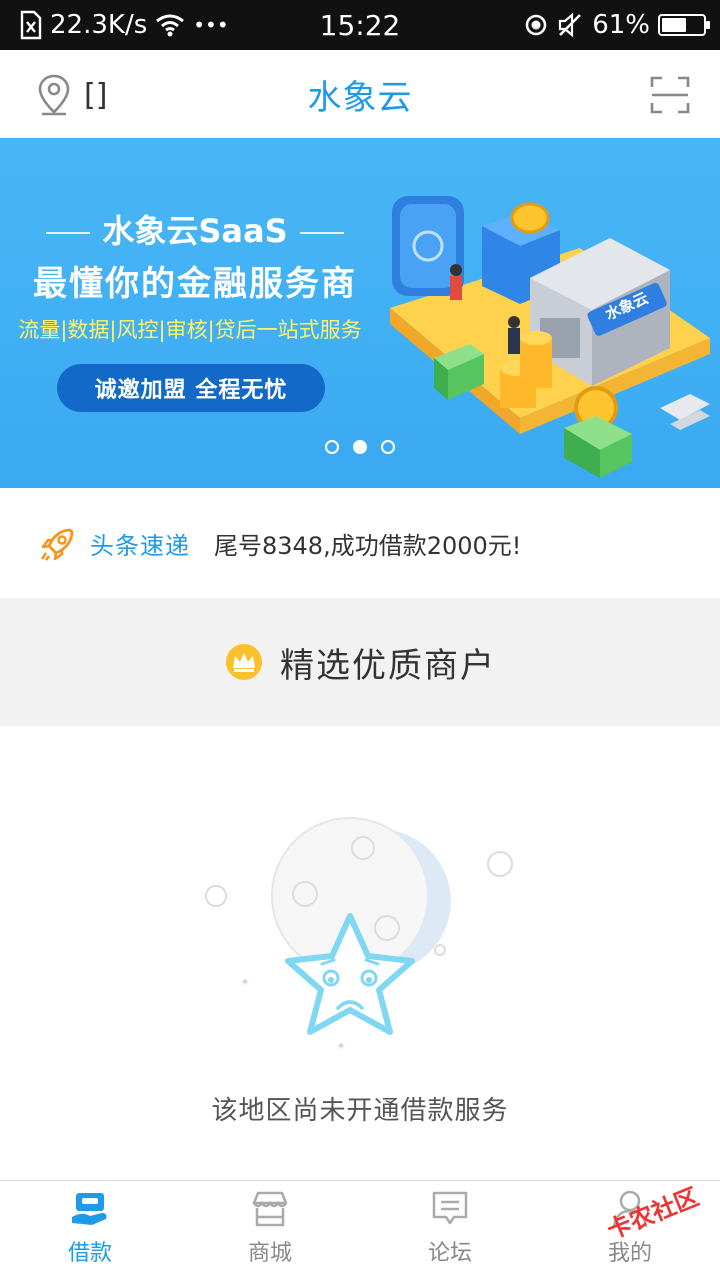 This screenshot has width=720, height=1281. Describe the element at coordinates (360, 1111) in the screenshot. I see `empty-message: 该地区尚未开通借款服务` at that location.